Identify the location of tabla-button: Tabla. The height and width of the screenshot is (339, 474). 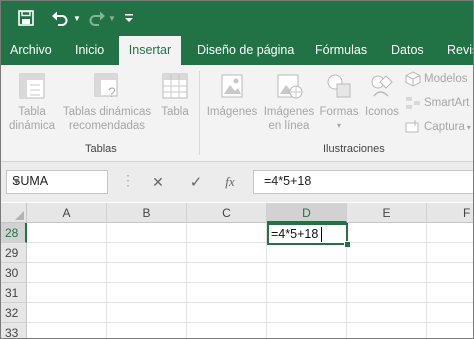
(175, 92).